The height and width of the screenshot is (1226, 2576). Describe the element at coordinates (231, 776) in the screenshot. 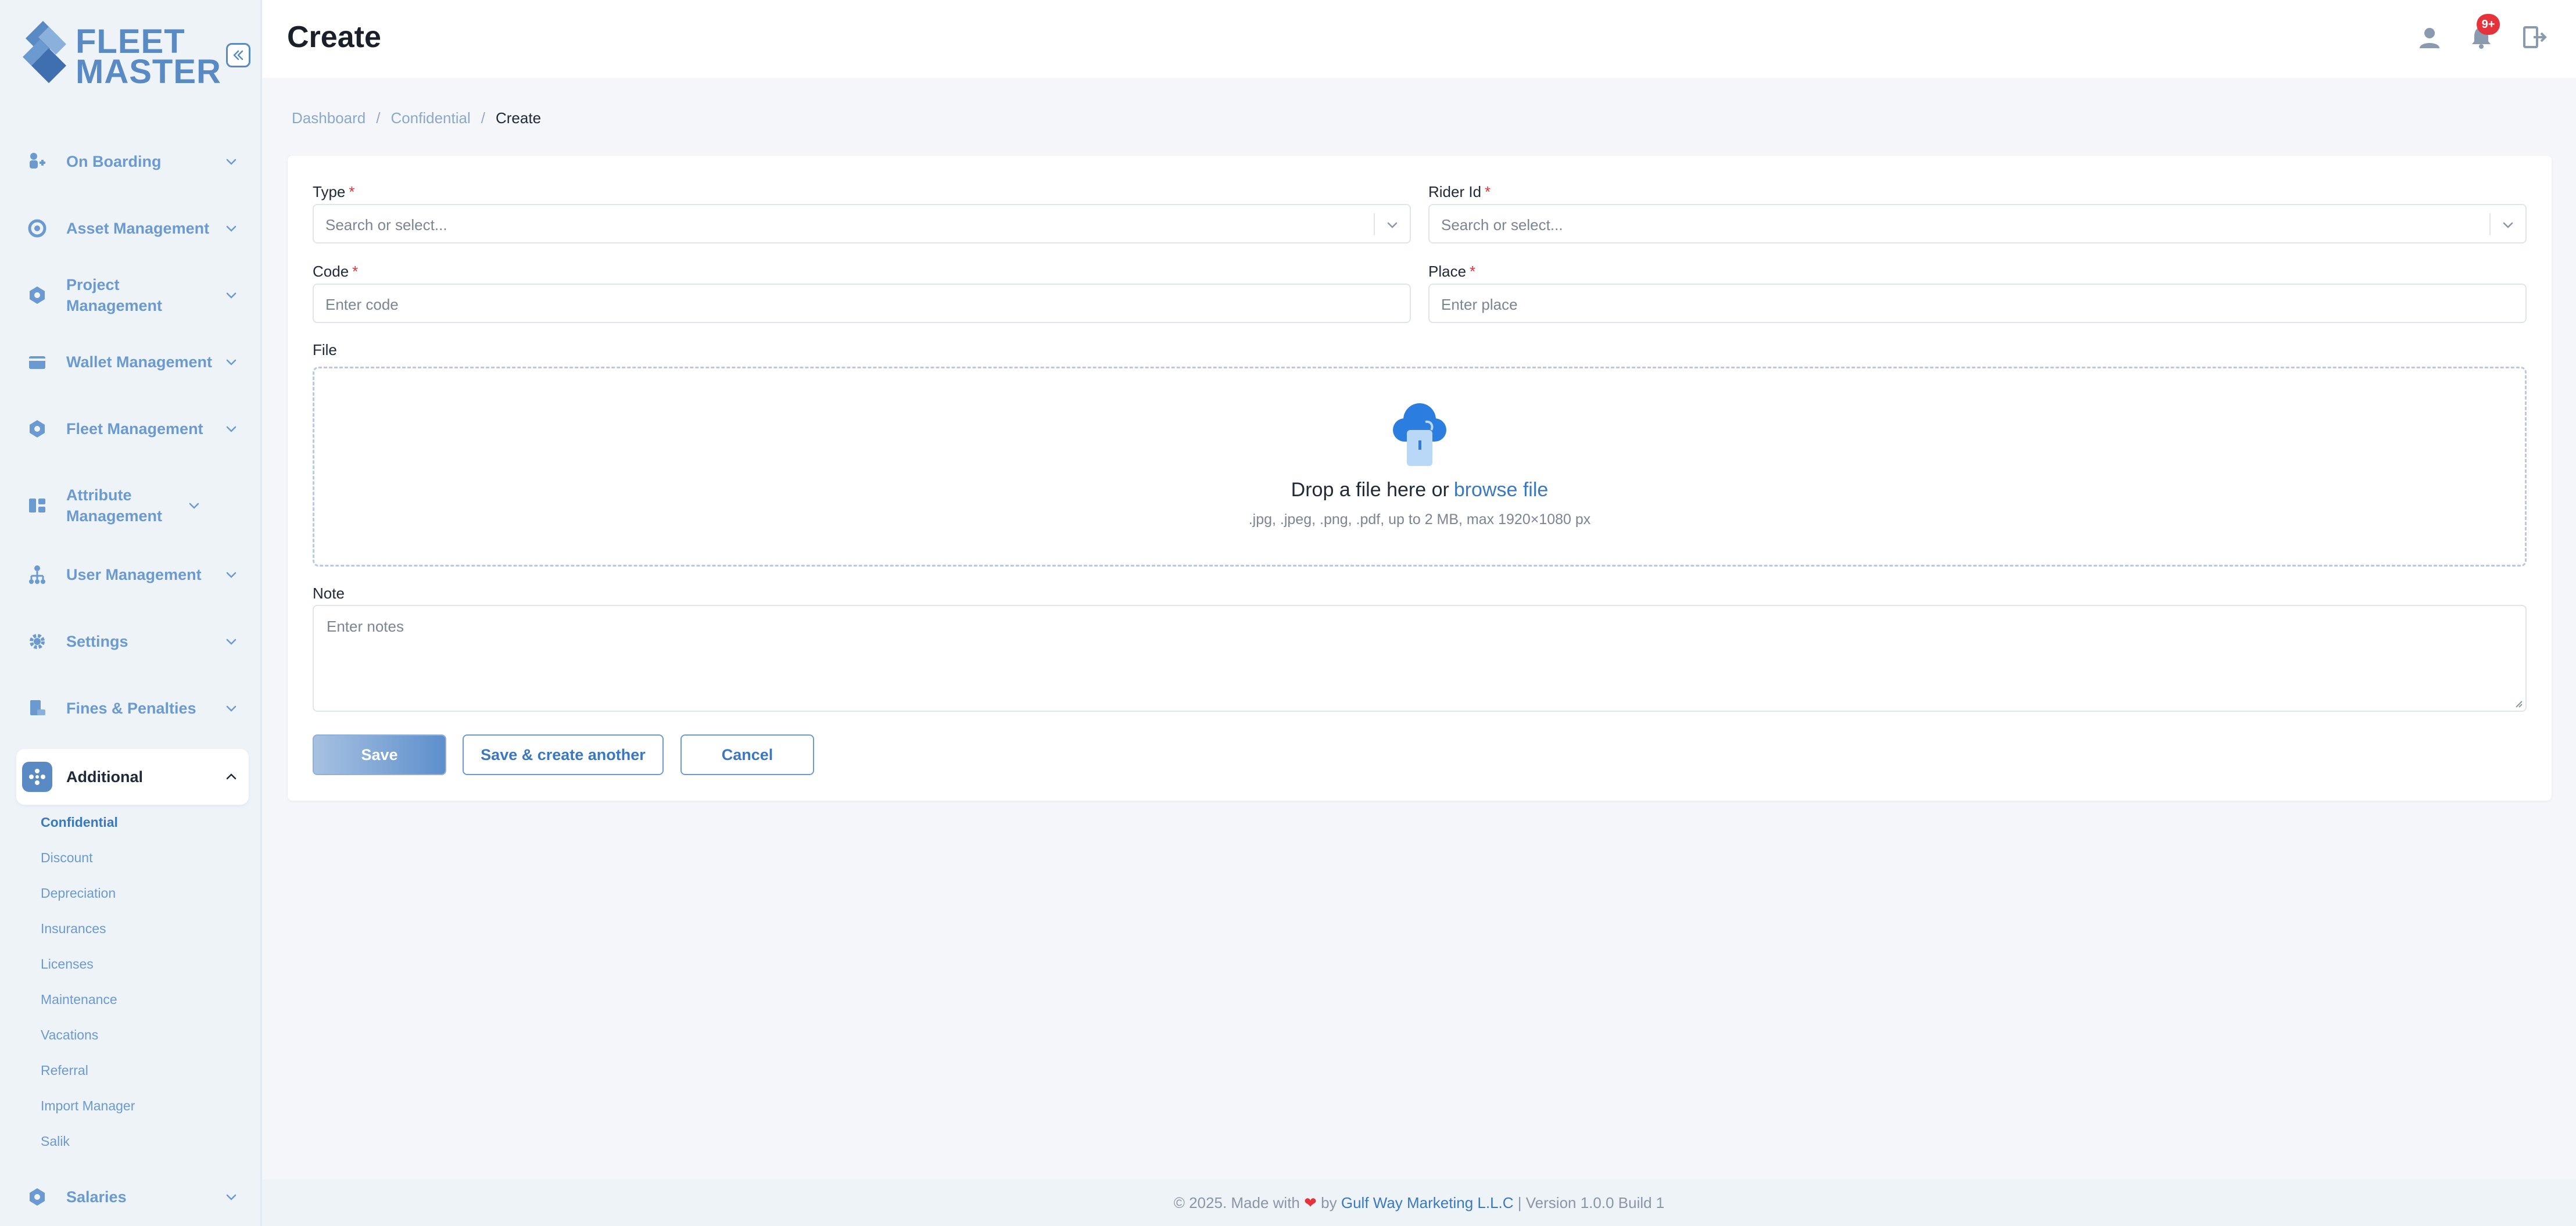

I see `chevron-up-icon` at that location.